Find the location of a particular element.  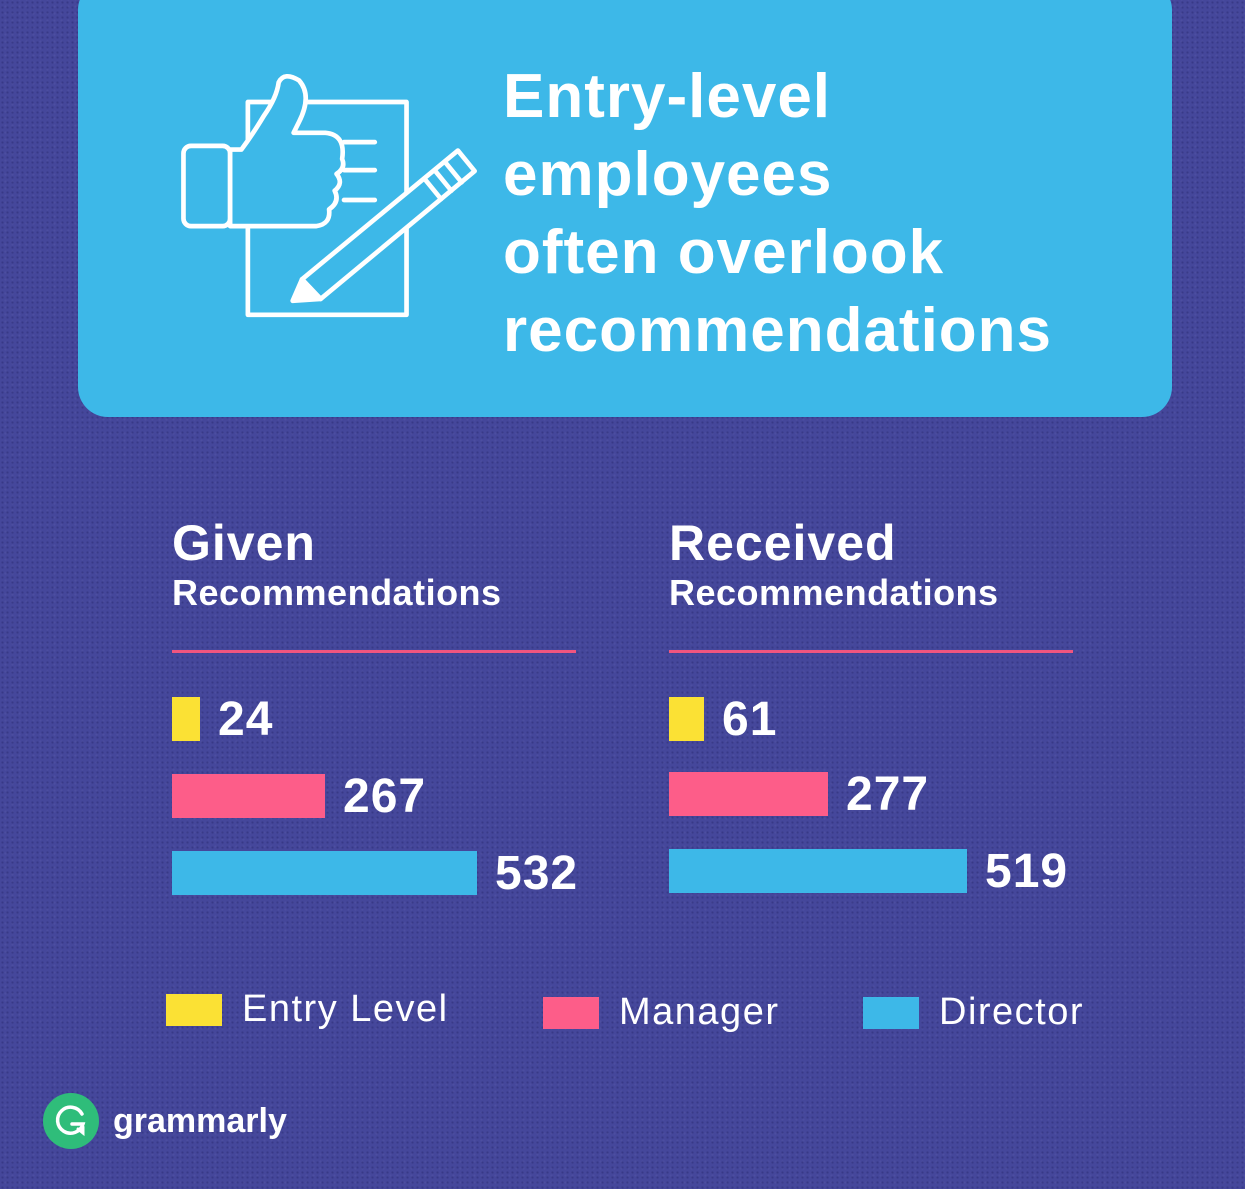

given-divider is located at coordinates (374, 651).